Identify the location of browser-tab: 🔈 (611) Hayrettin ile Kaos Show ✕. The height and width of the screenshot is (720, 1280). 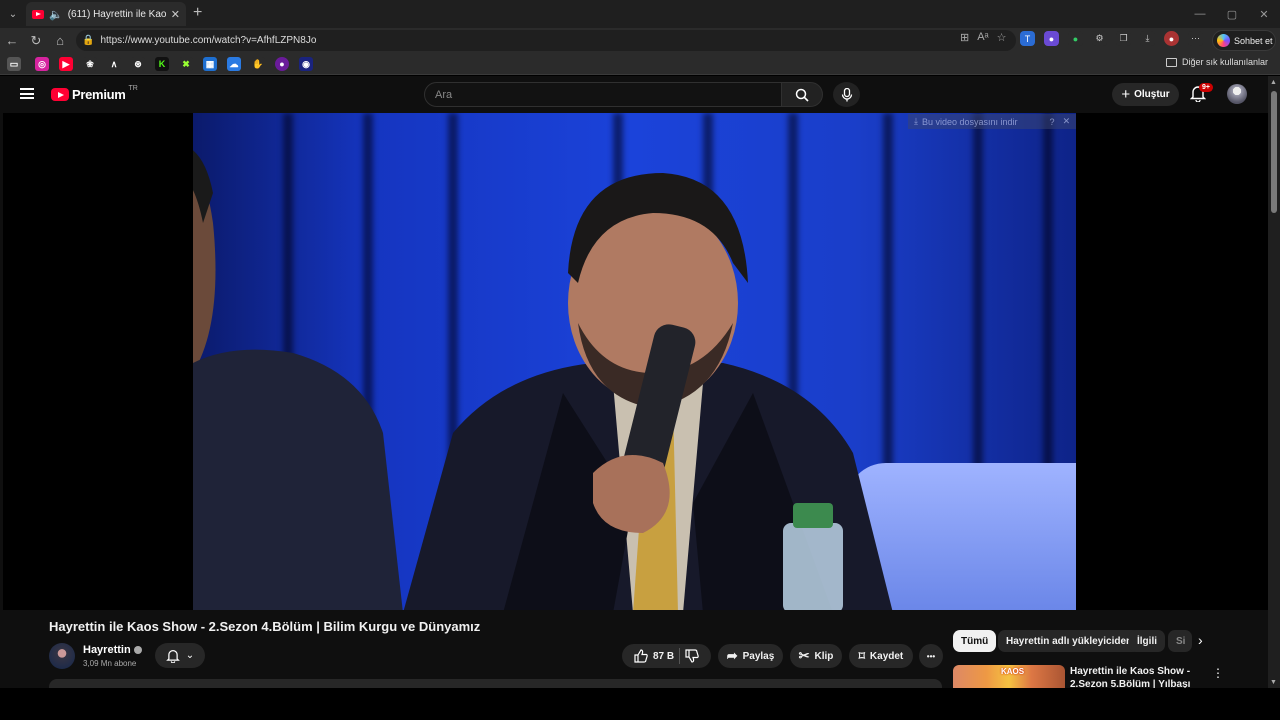
(106, 14).